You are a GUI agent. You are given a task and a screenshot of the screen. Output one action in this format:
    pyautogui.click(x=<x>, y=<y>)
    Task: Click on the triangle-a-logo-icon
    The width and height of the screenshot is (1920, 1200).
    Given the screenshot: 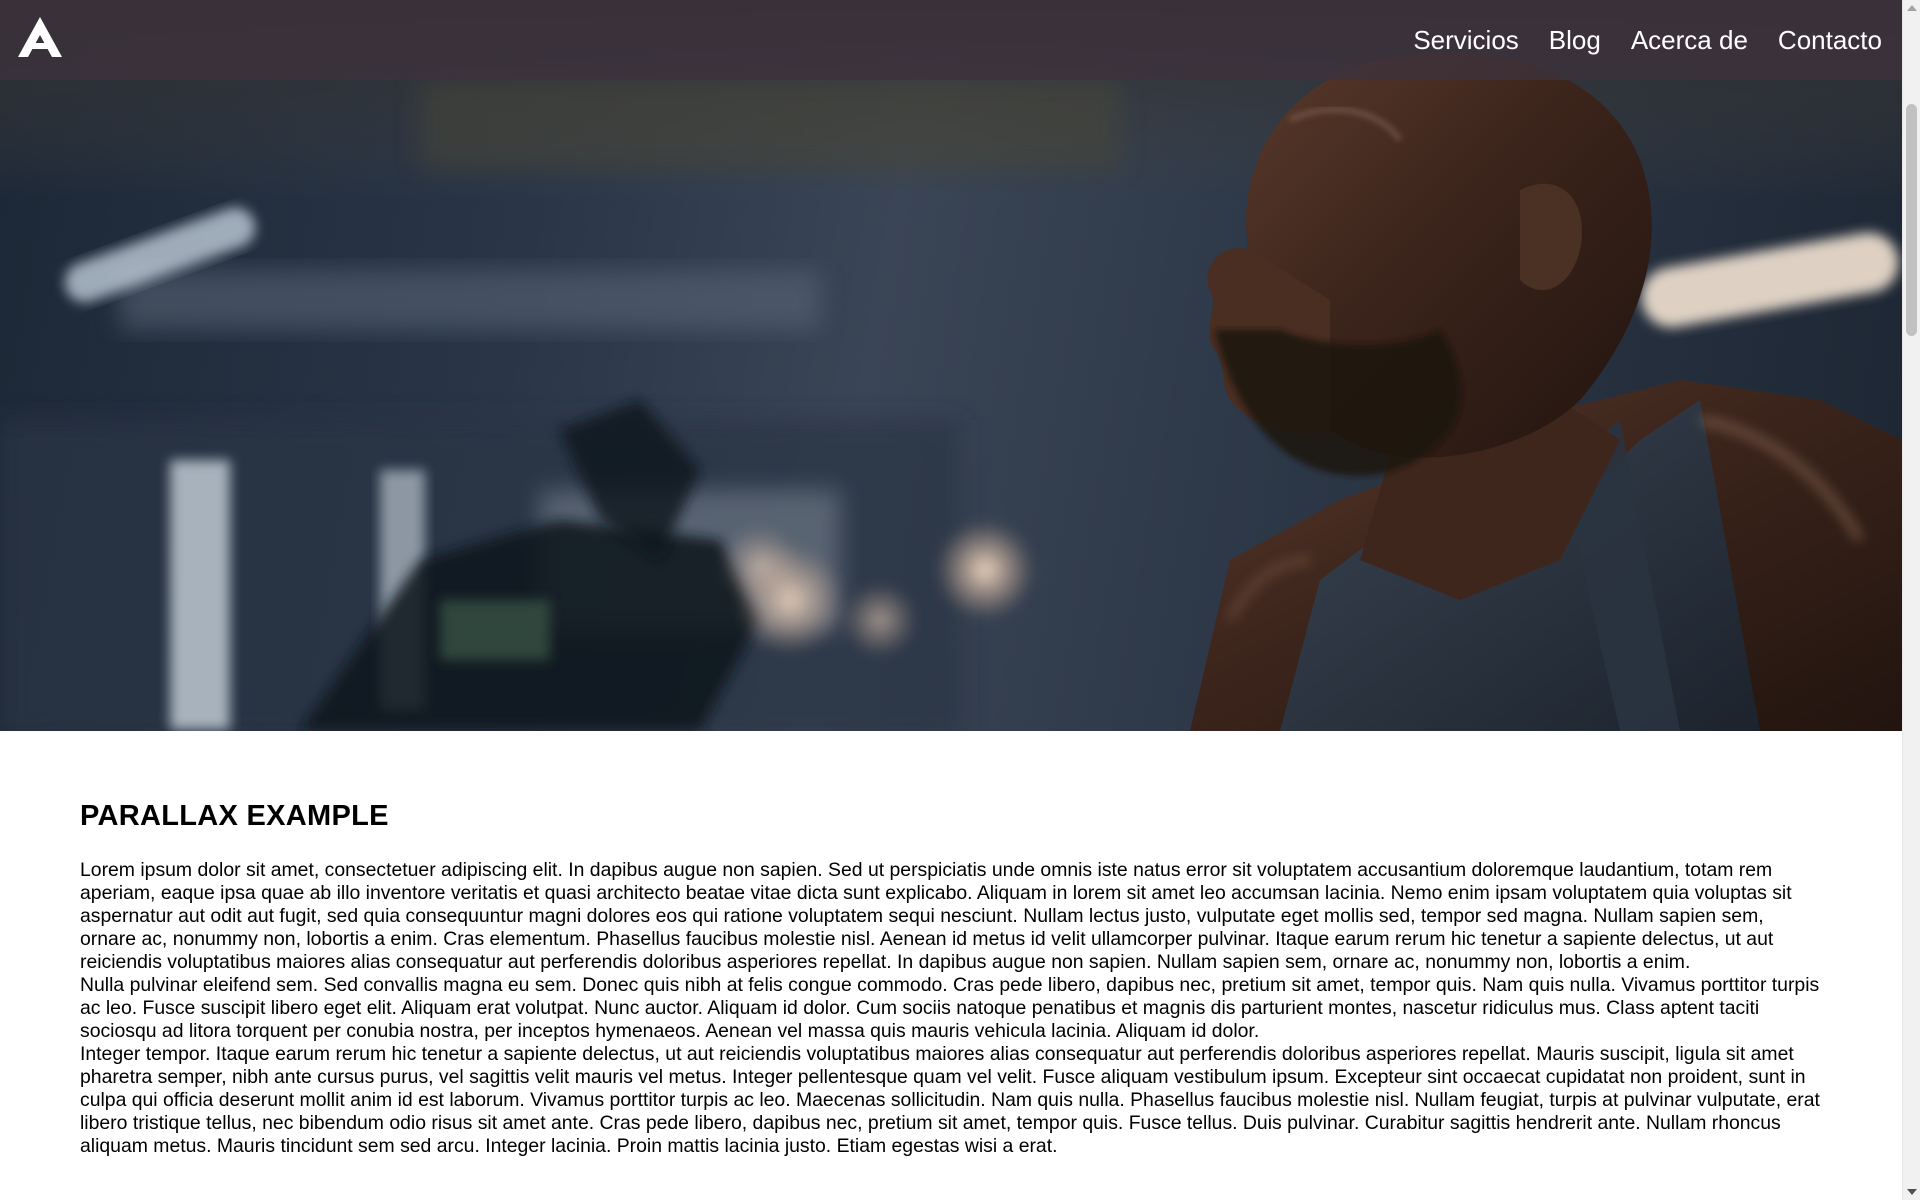 What is the action you would take?
    pyautogui.click(x=40, y=37)
    